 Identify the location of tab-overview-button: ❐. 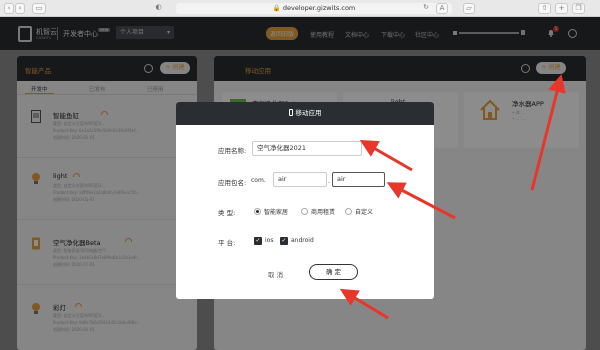
(578, 8).